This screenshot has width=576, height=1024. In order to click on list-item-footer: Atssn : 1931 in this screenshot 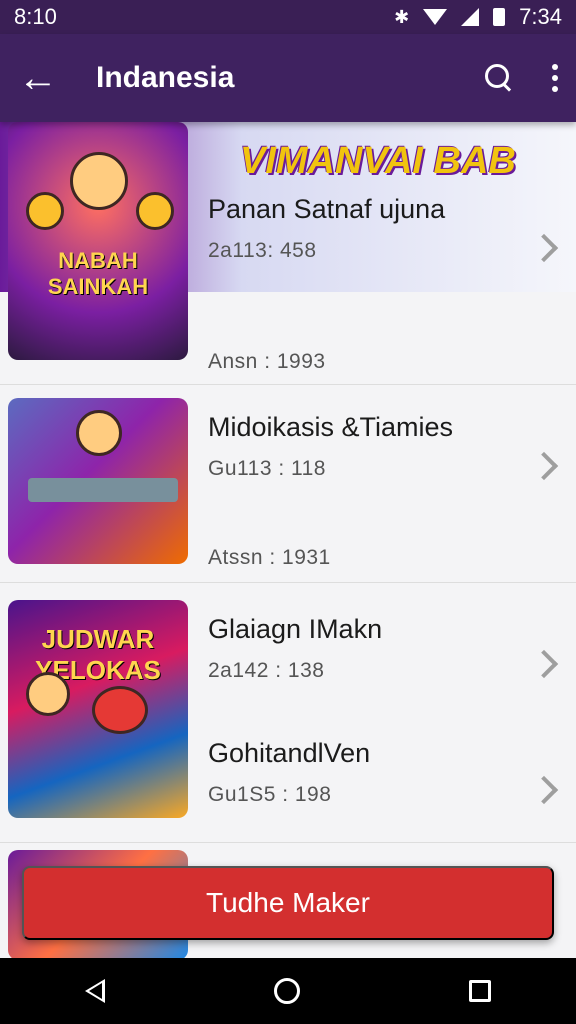, I will do `click(388, 551)`.